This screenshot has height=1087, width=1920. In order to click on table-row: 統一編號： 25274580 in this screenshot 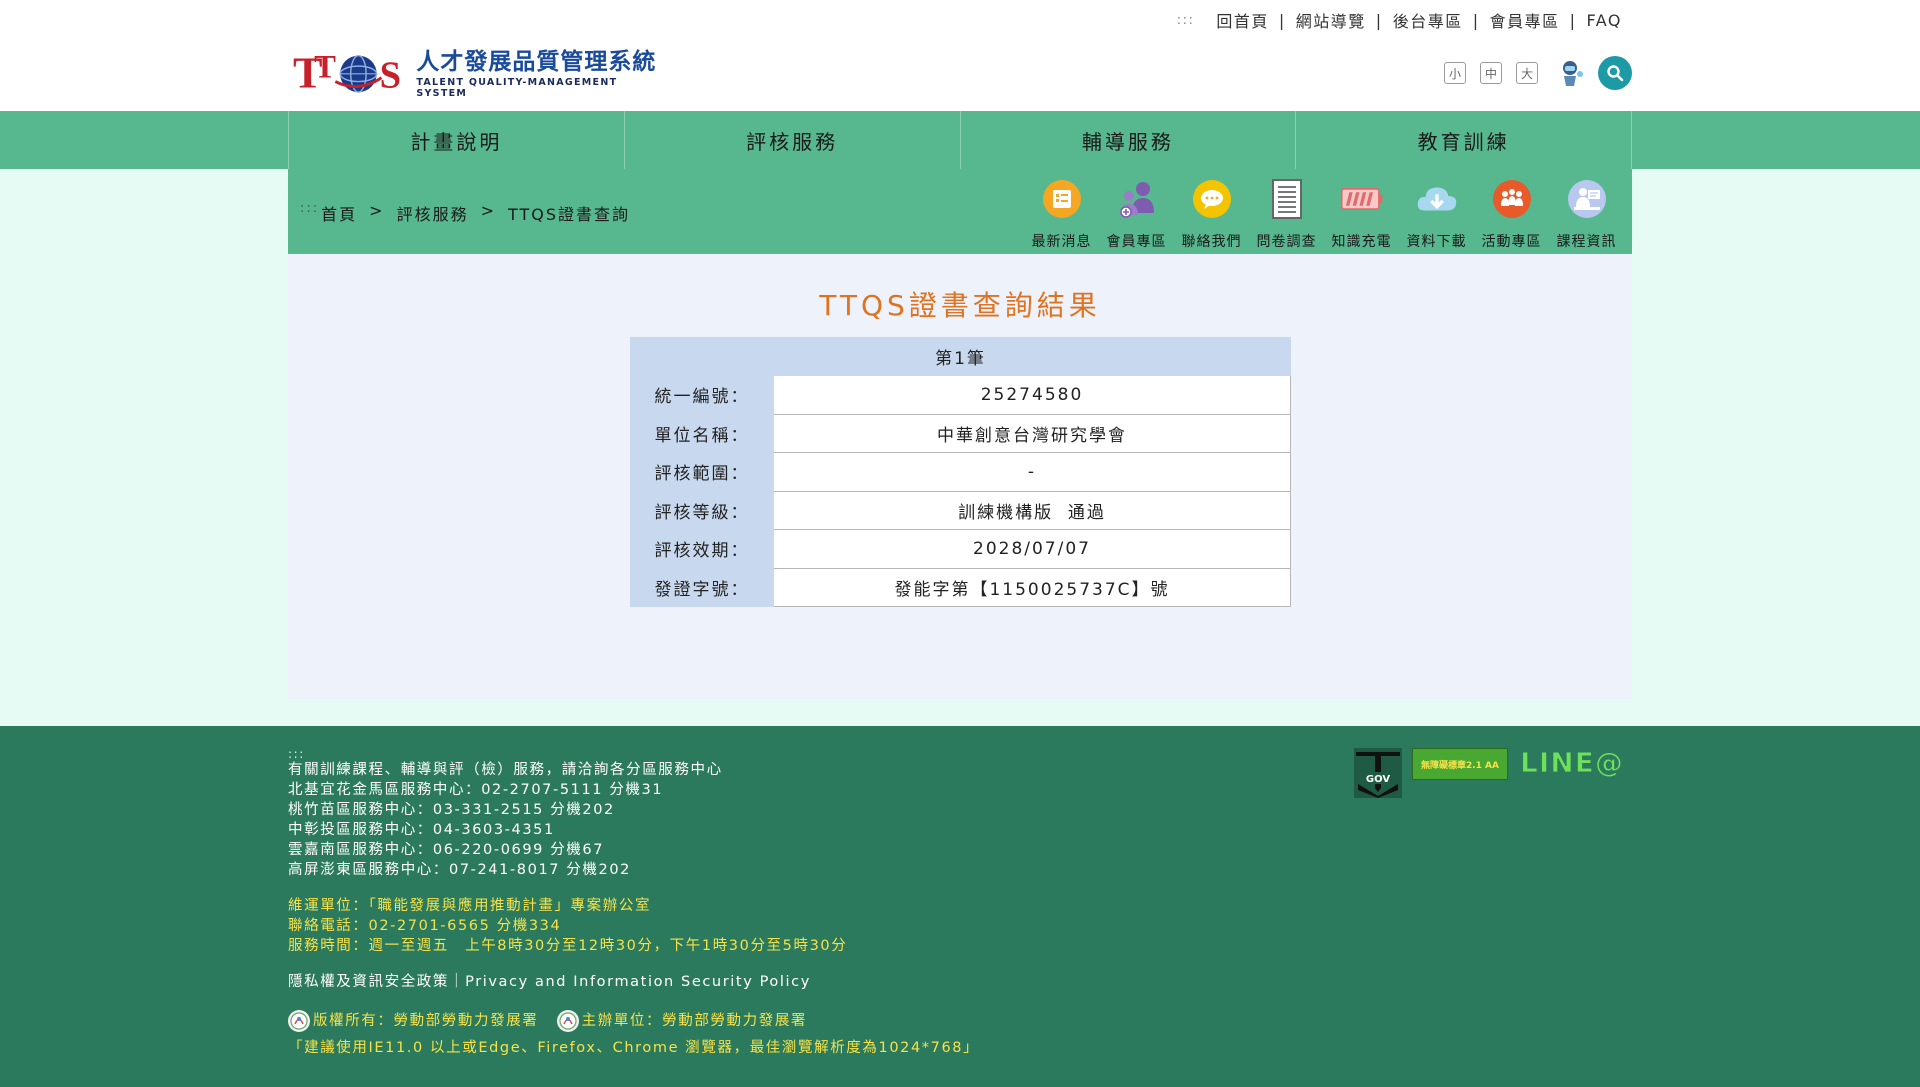, I will do `click(960, 395)`.